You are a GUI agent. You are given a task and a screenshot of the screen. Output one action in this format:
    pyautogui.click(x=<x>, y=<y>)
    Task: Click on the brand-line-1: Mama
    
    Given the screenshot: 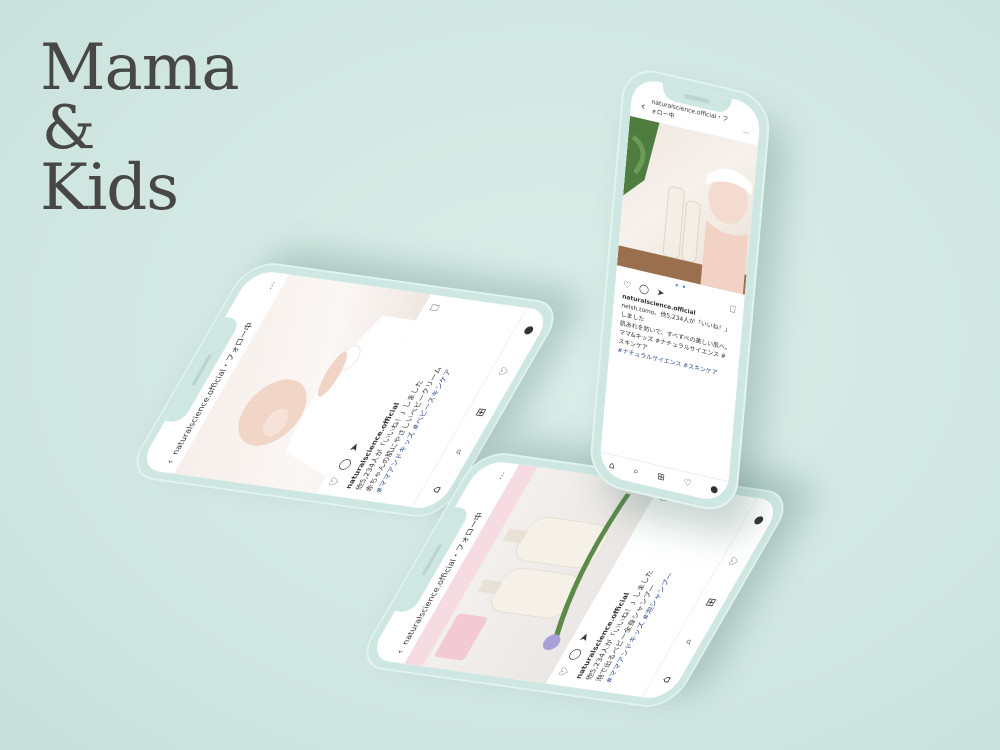 What is the action you would take?
    pyautogui.click(x=140, y=68)
    